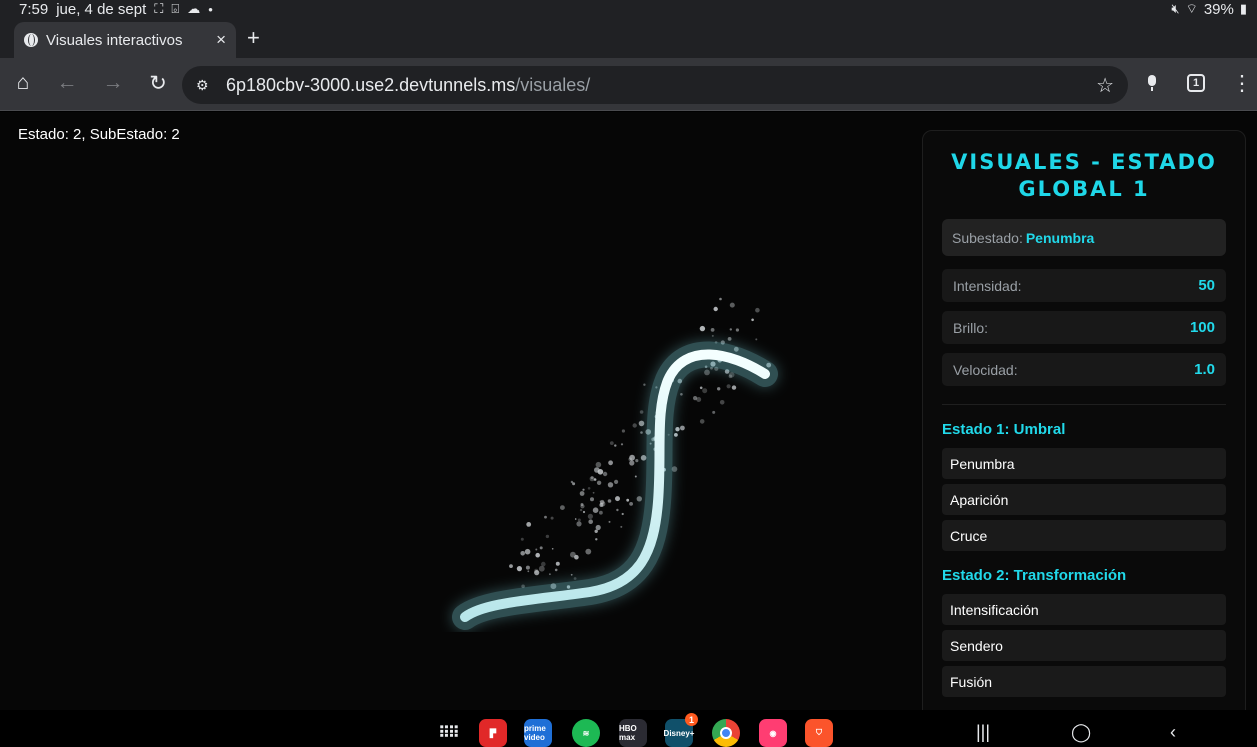 Image resolution: width=1257 pixels, height=747 pixels. Describe the element at coordinates (633, 733) in the screenshot. I see `hbo-max-icon: HBO max` at that location.